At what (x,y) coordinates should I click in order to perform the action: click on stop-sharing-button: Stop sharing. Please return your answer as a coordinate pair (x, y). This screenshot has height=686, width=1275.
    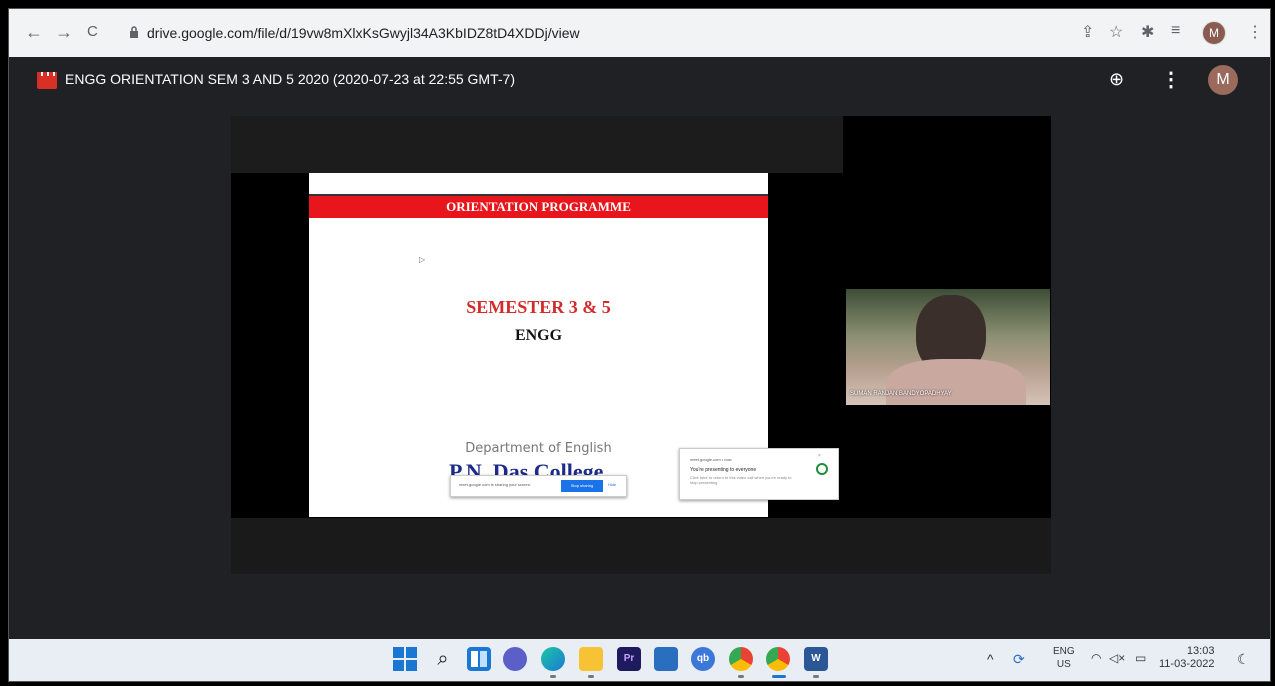
    Looking at the image, I should click on (582, 486).